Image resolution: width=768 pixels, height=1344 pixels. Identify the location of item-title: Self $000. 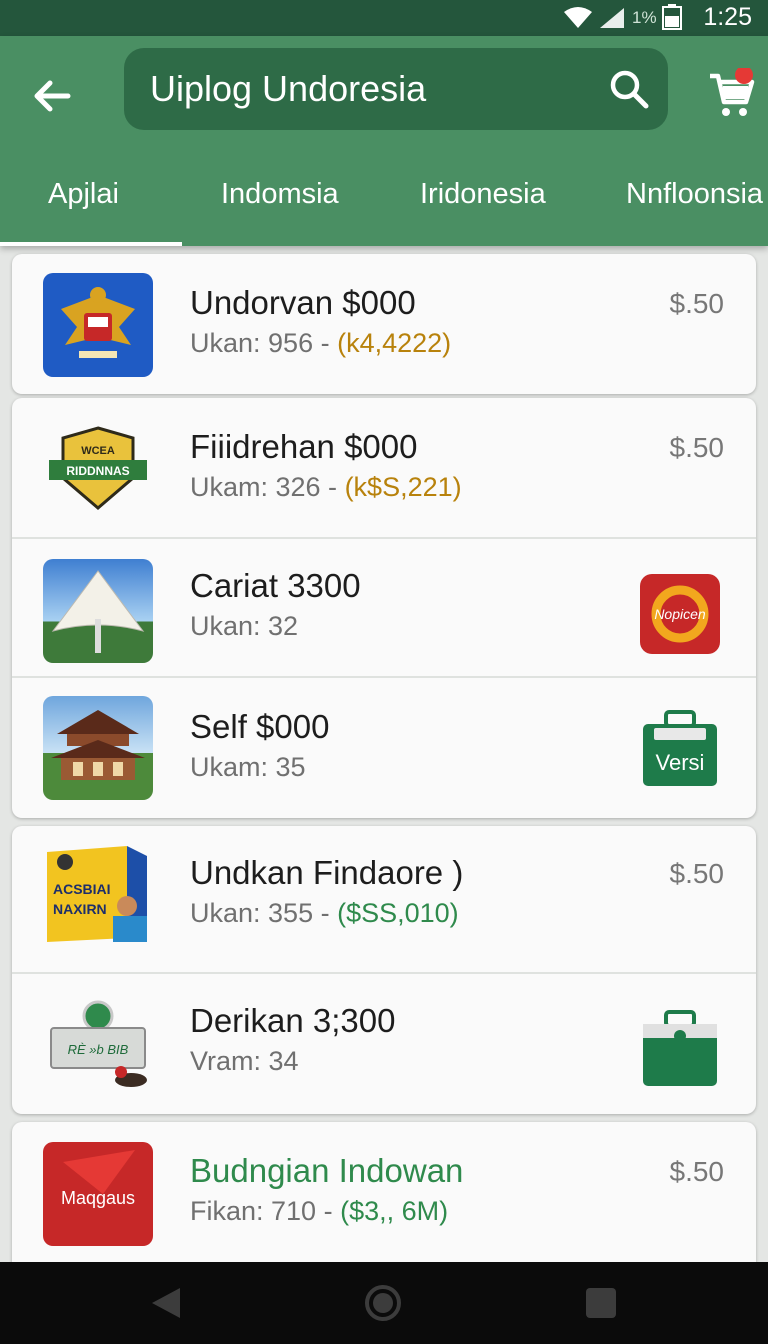
(260, 726).